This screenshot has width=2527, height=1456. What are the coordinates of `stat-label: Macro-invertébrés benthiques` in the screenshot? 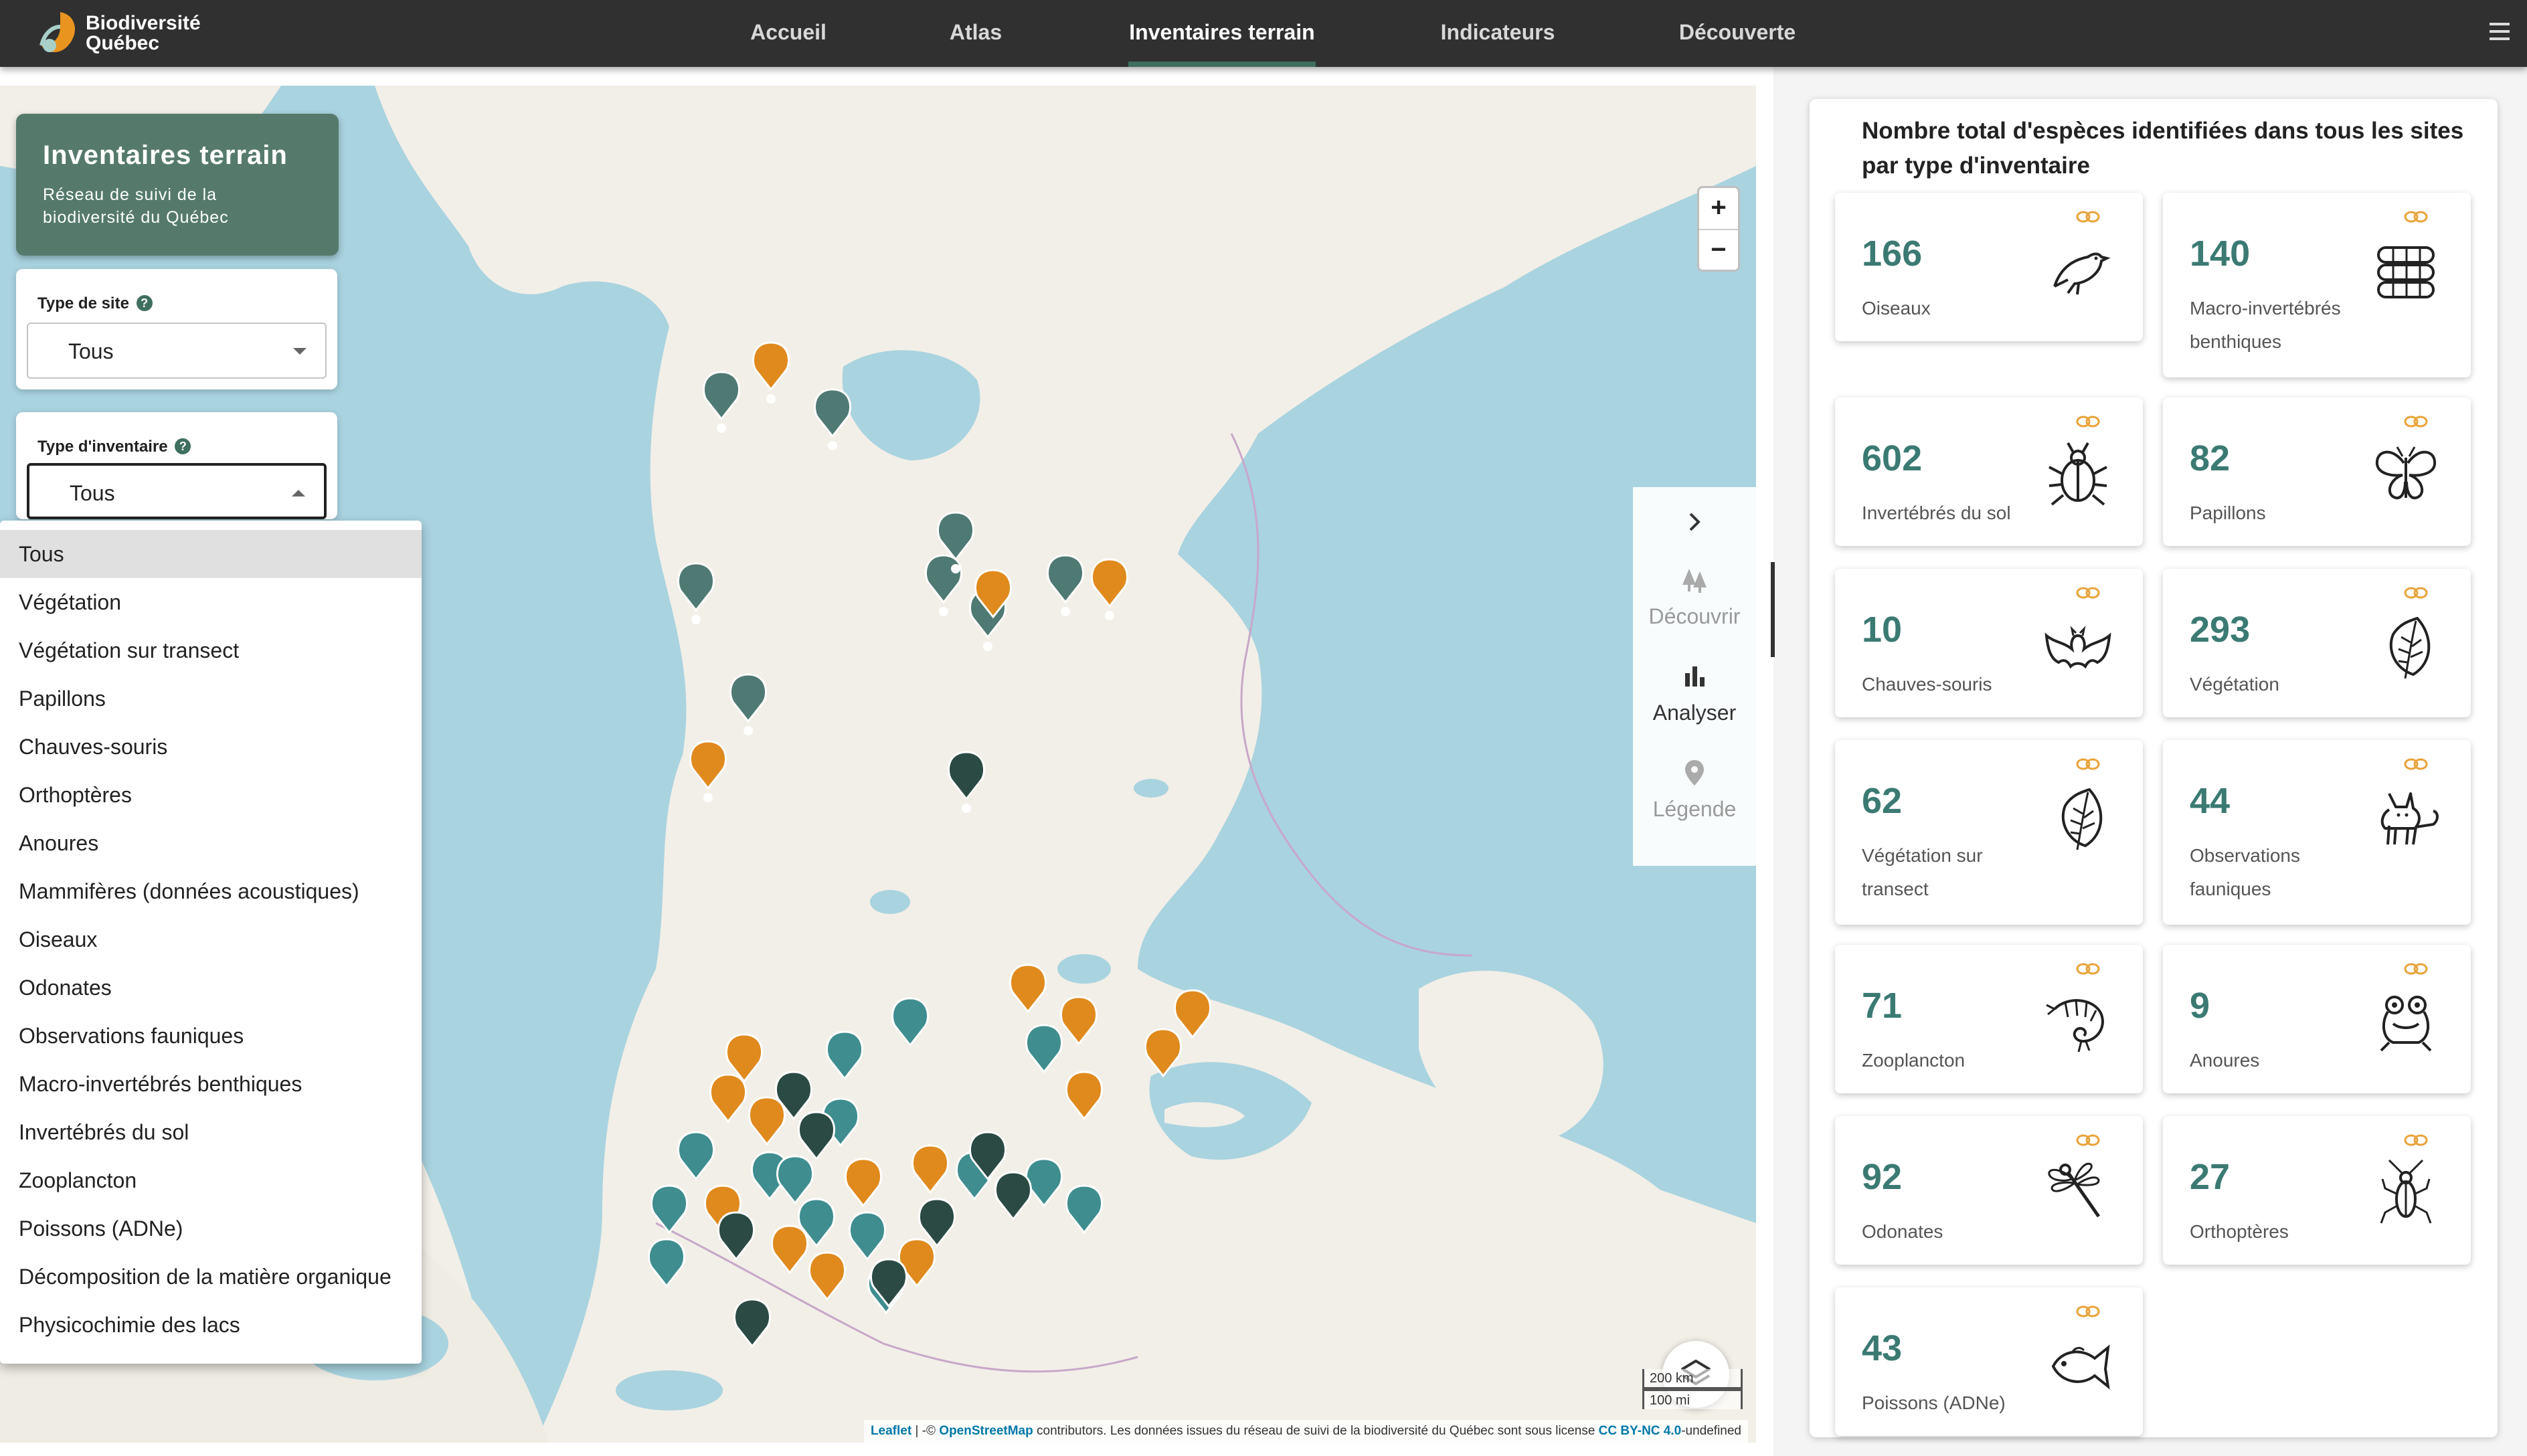 It's located at (2265, 325).